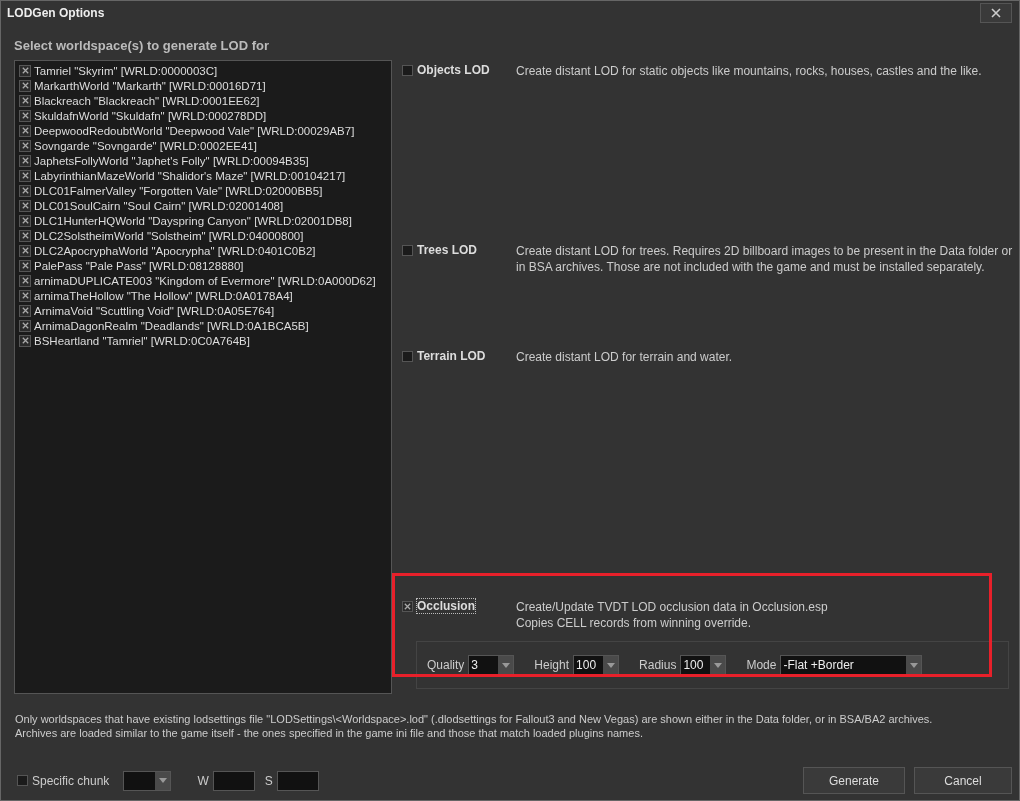 The image size is (1020, 801). What do you see at coordinates (56, 13) in the screenshot?
I see `window-title: LODGen Options` at bounding box center [56, 13].